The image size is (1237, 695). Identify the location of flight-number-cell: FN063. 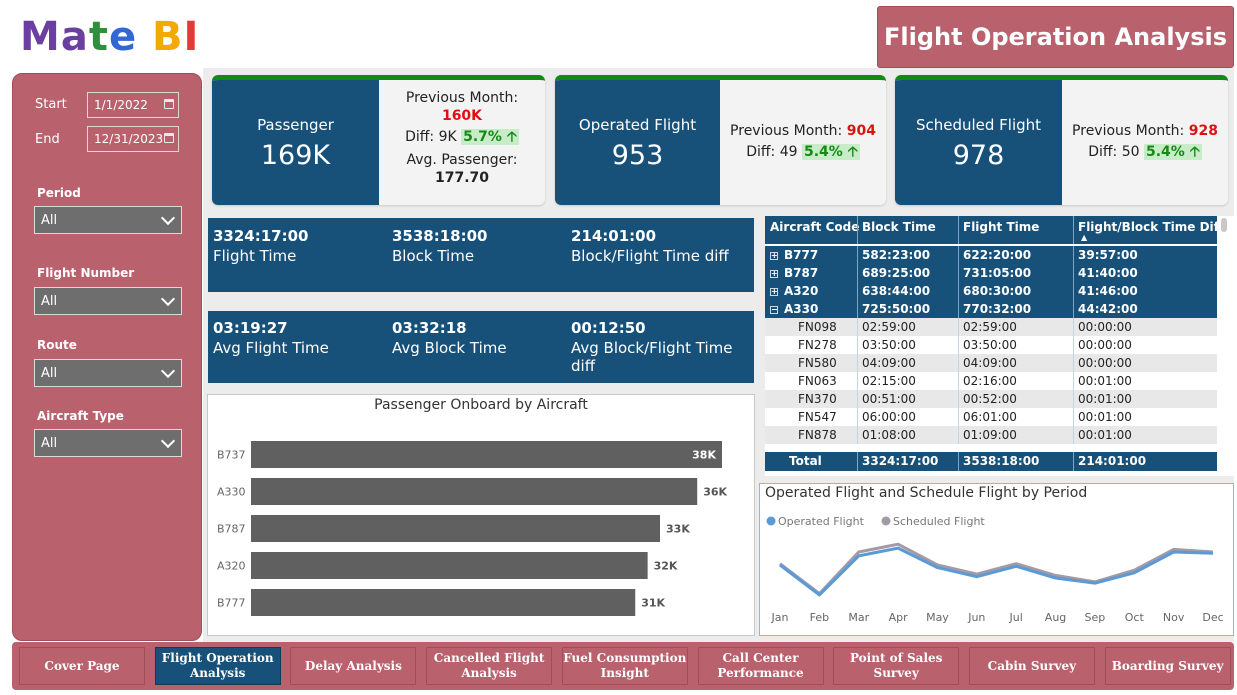
(817, 381).